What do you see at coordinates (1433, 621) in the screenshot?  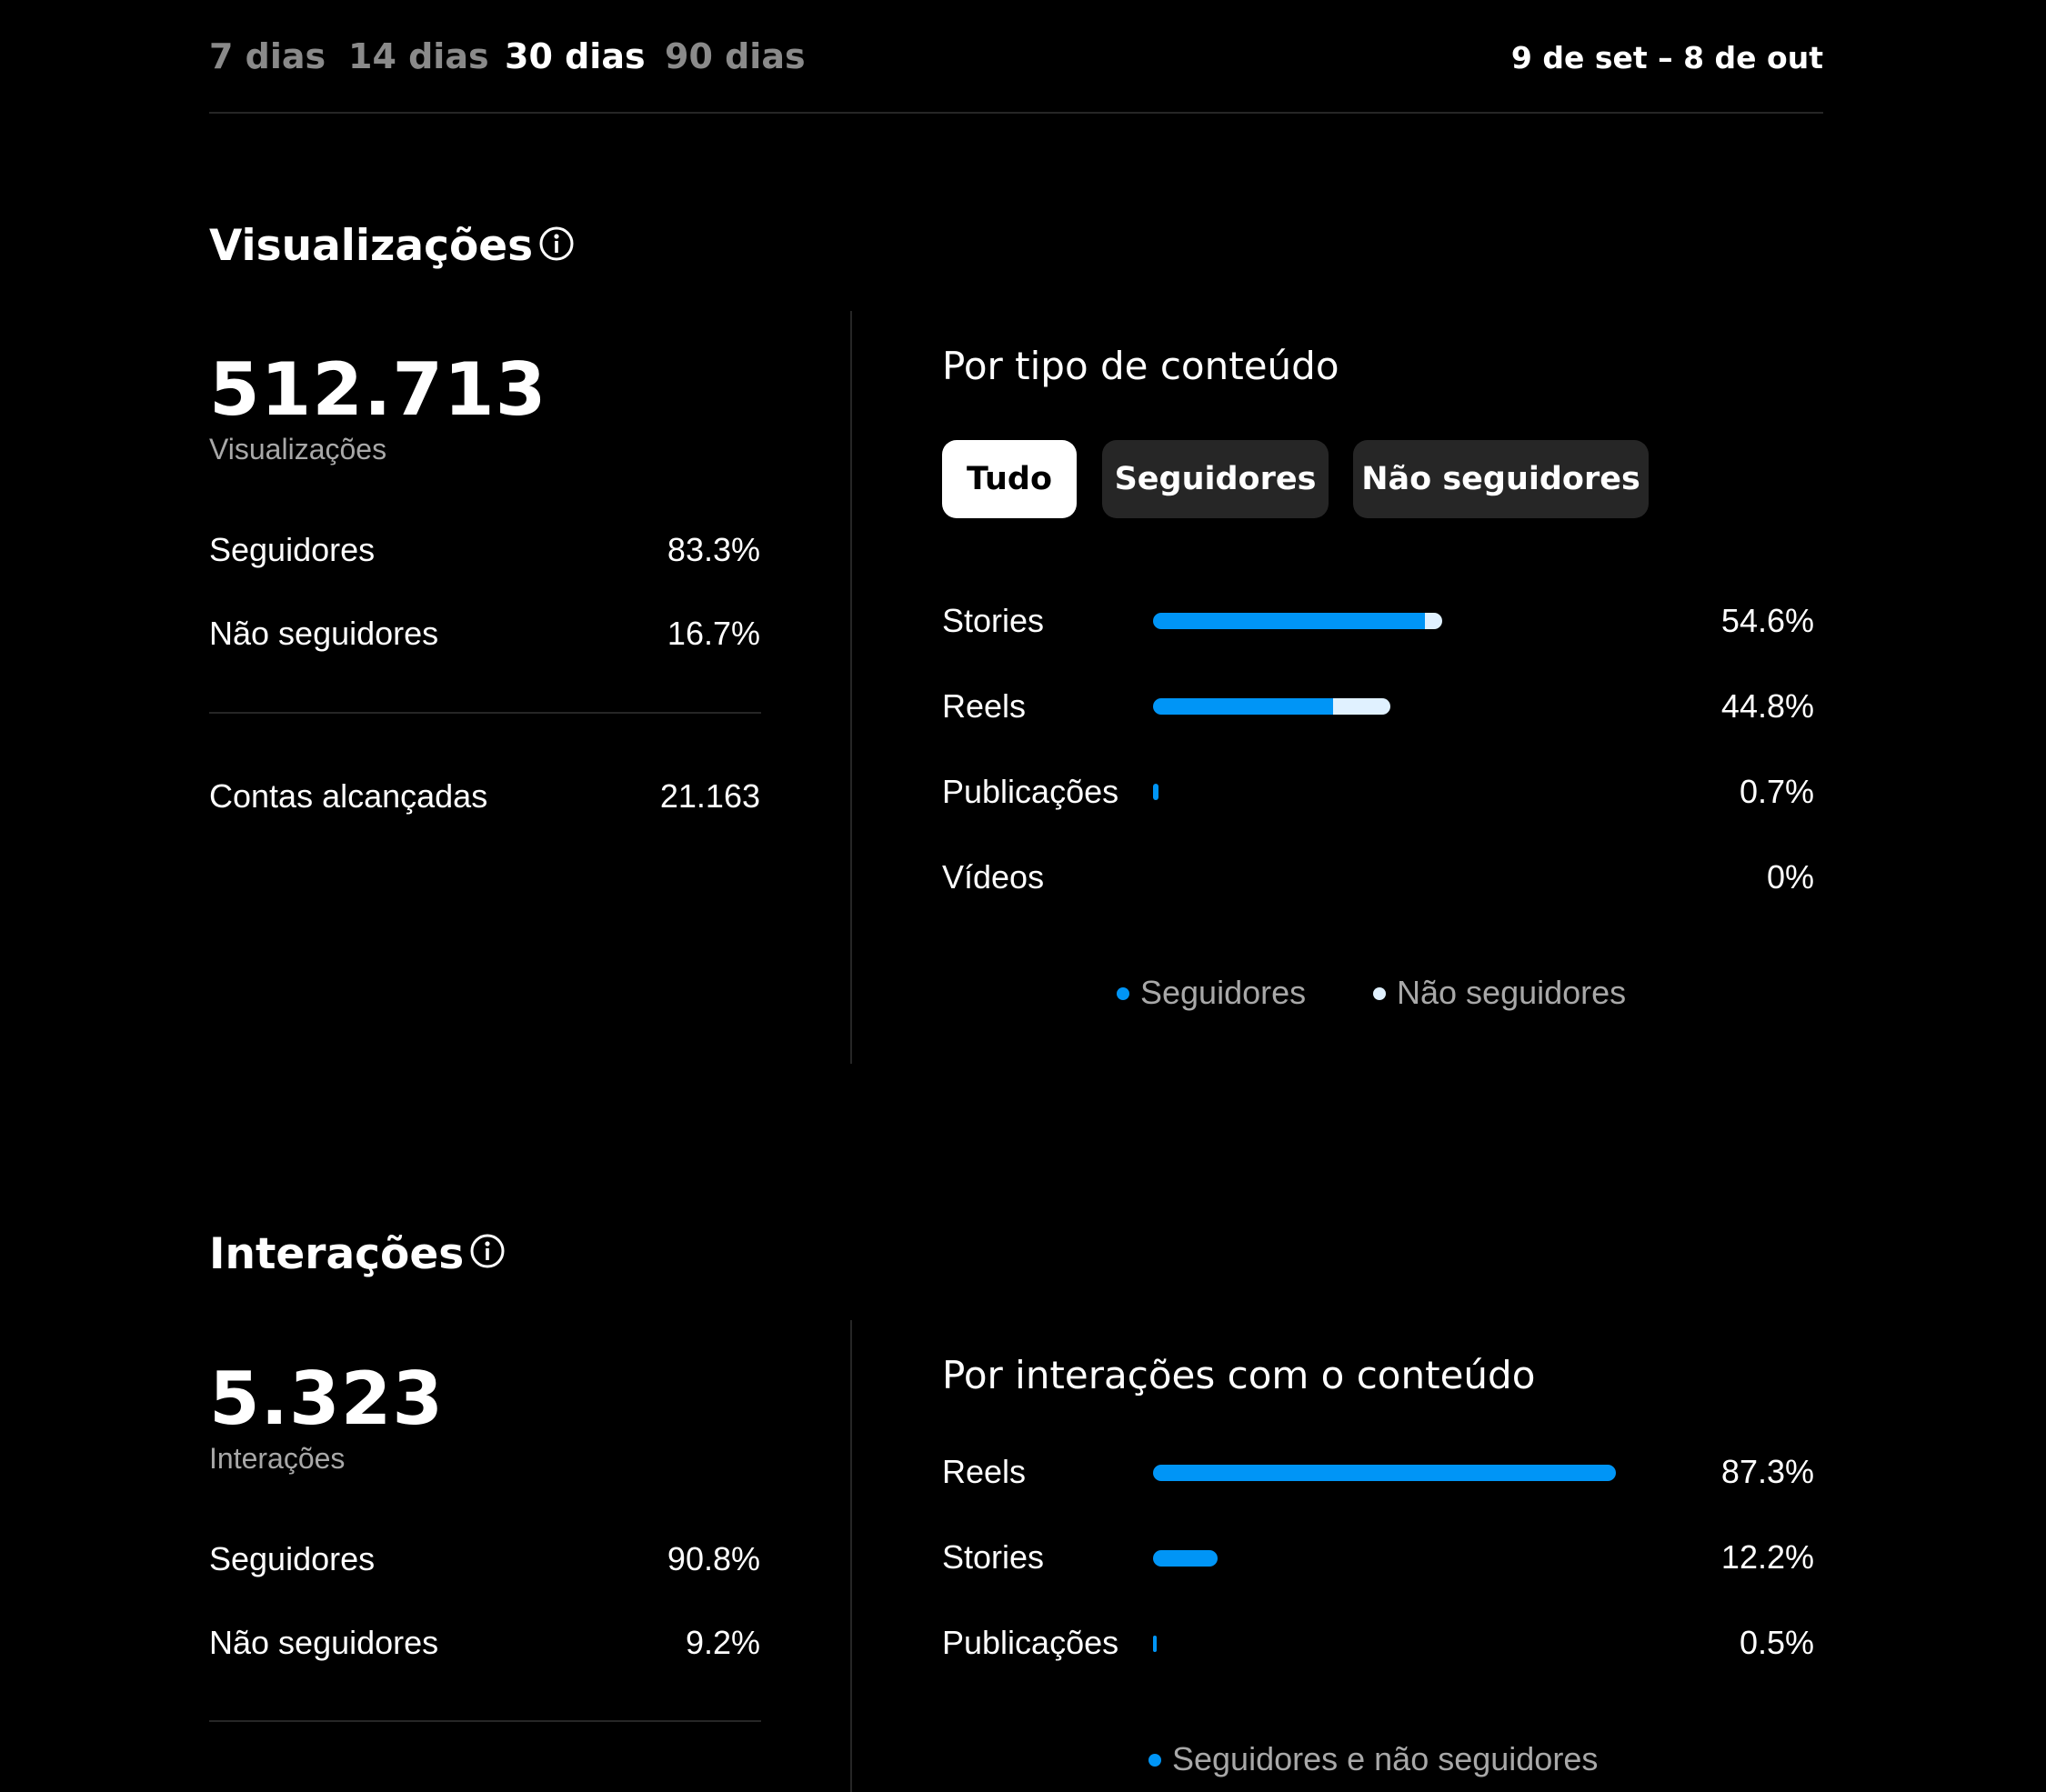 I see `views-row-stories-non-followers-segment` at bounding box center [1433, 621].